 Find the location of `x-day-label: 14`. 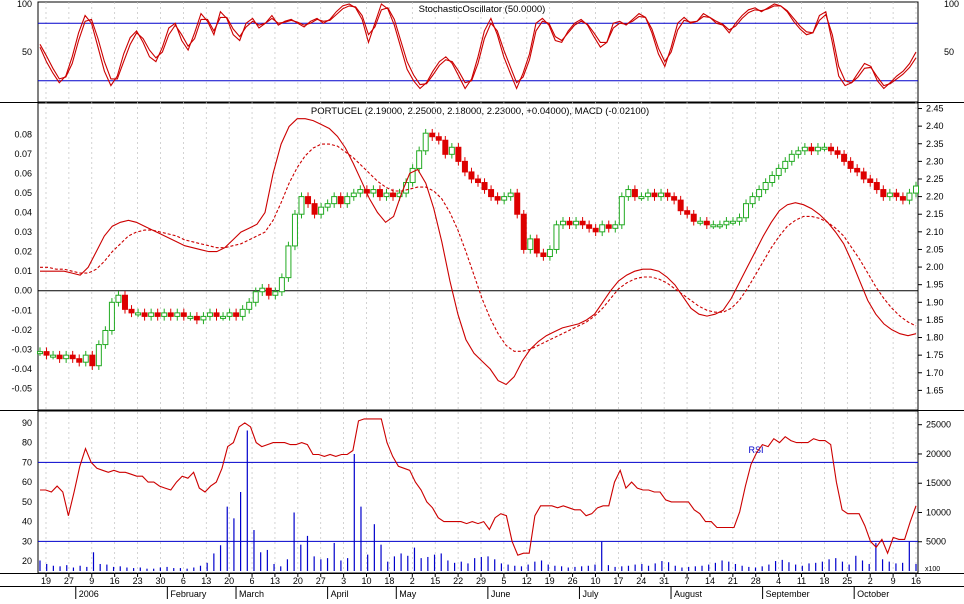

x-day-label: 14 is located at coordinates (710, 581).